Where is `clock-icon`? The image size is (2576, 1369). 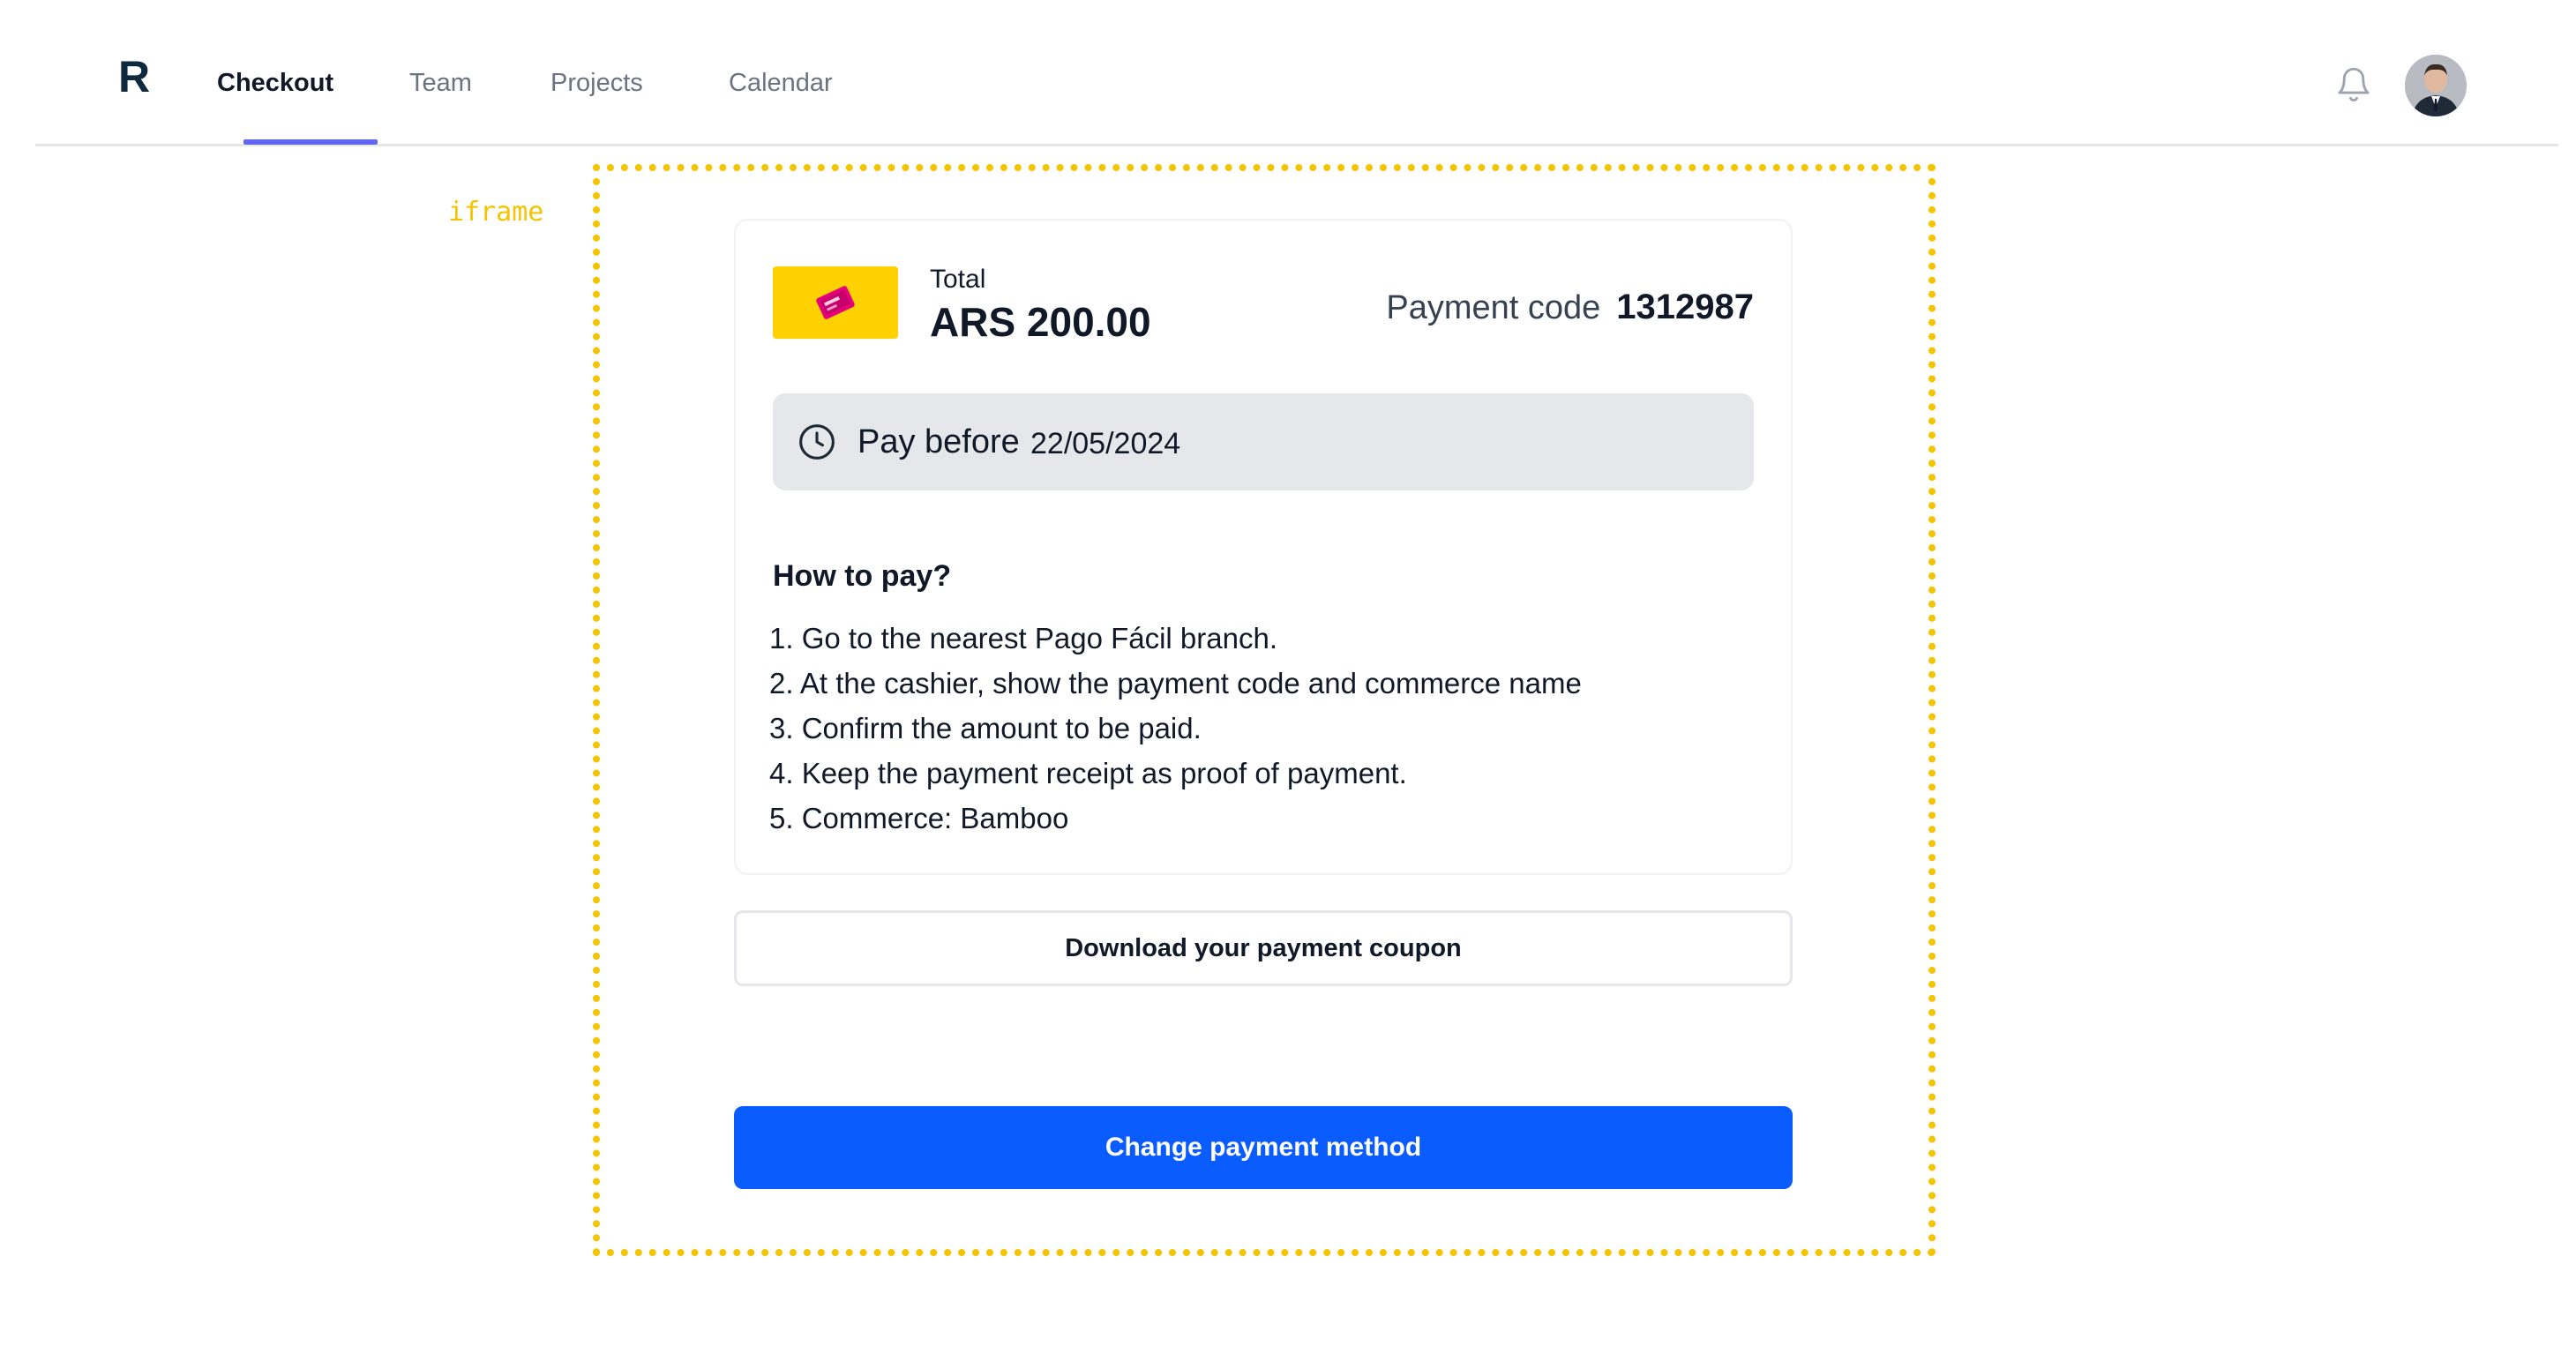 clock-icon is located at coordinates (817, 442).